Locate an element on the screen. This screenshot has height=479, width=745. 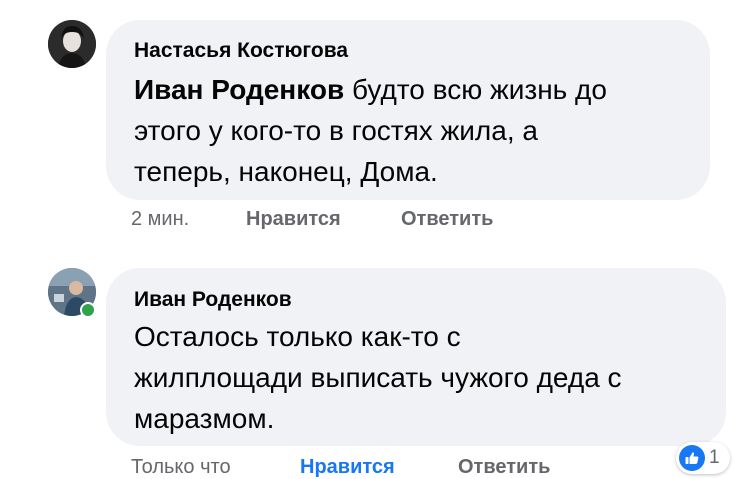
avatar-photo-icon is located at coordinates (72, 44).